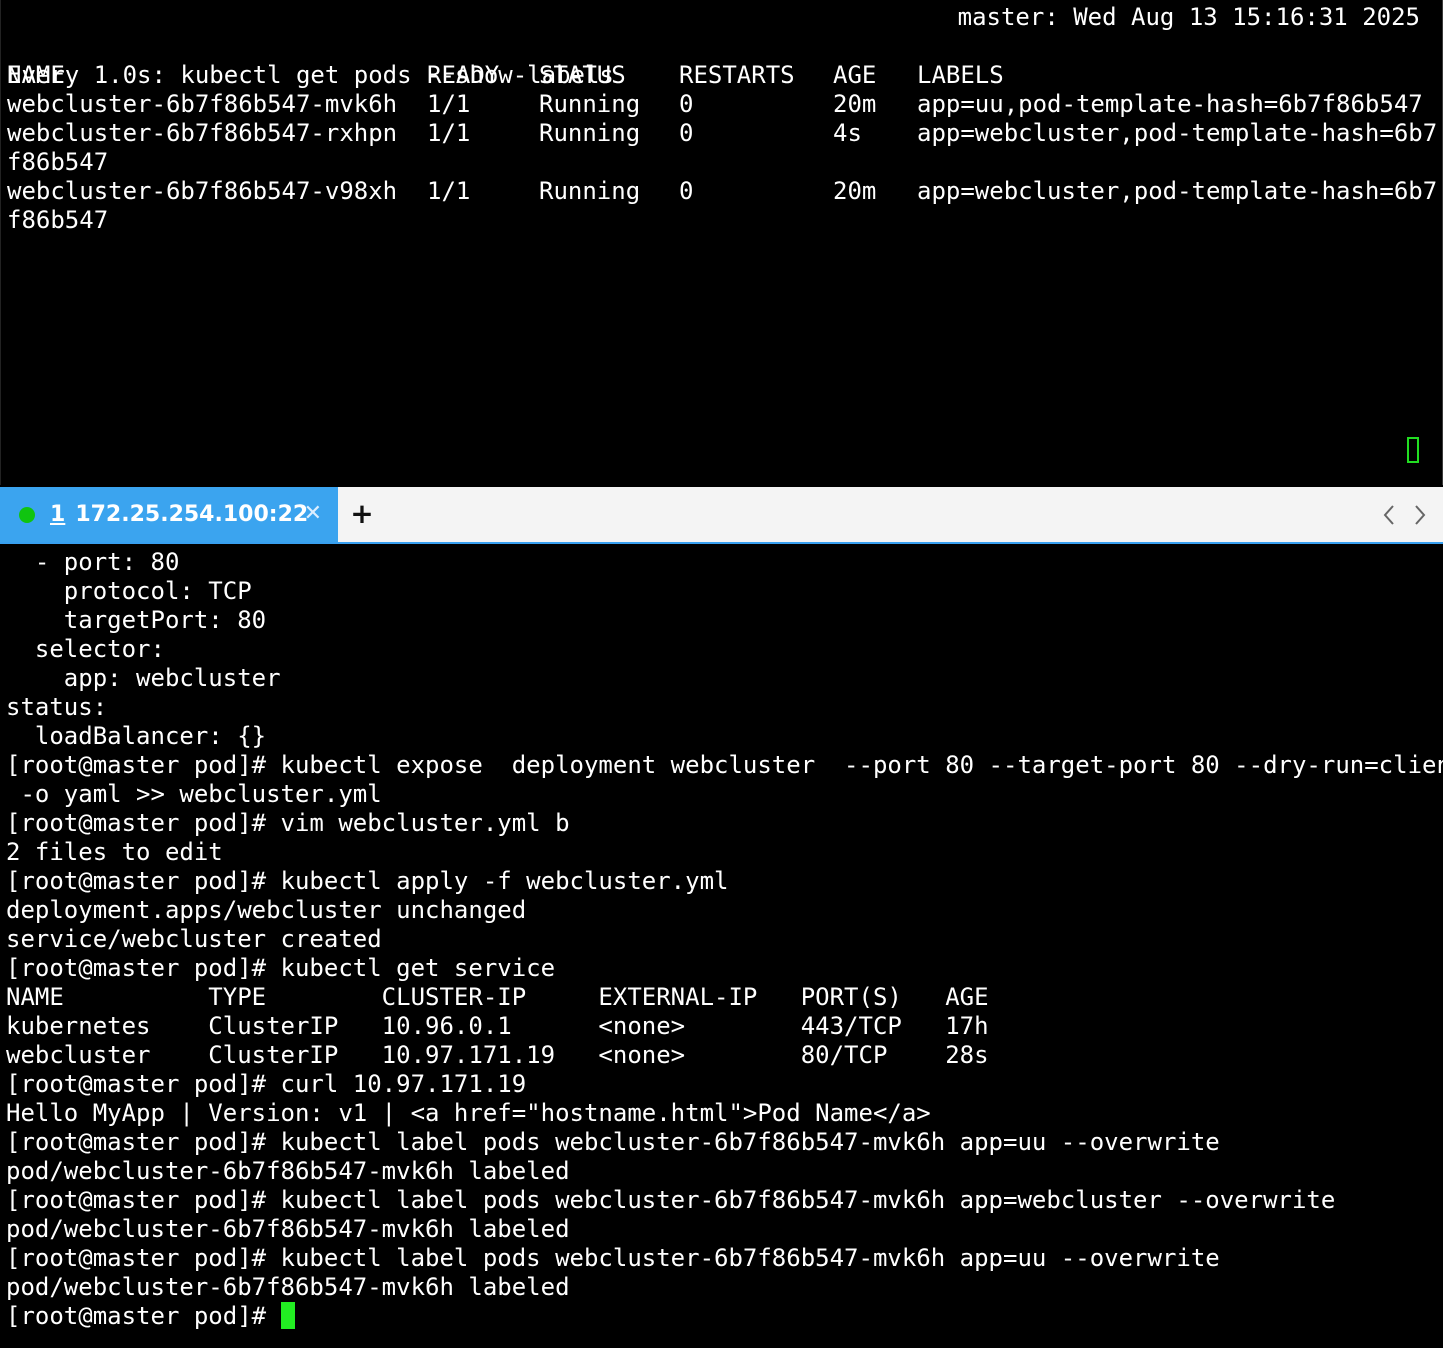 The width and height of the screenshot is (1443, 1348). What do you see at coordinates (847, 133) in the screenshot?
I see `pod-row-age: 4s` at bounding box center [847, 133].